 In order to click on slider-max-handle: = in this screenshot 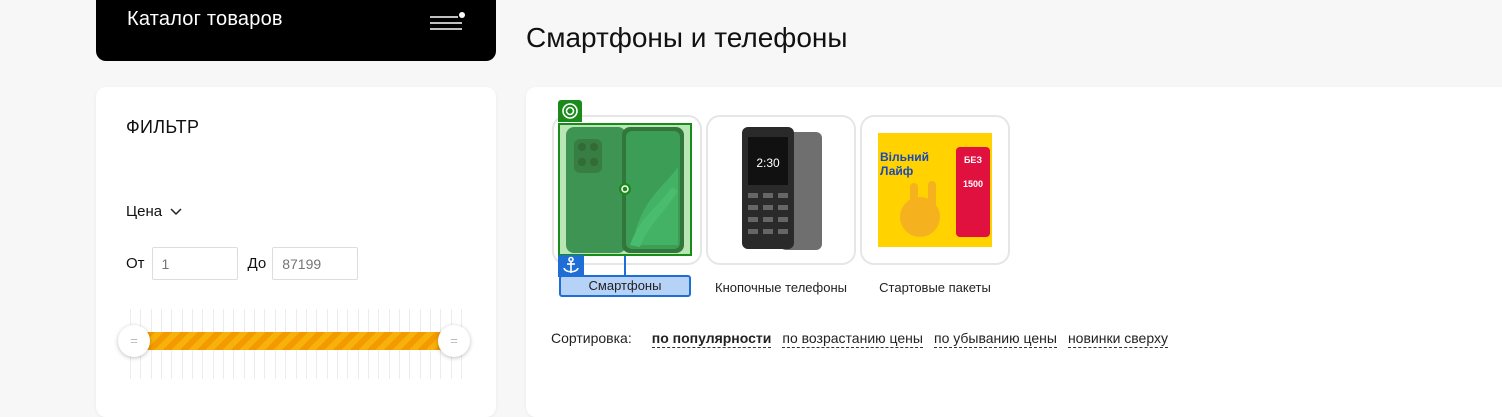, I will do `click(454, 341)`.